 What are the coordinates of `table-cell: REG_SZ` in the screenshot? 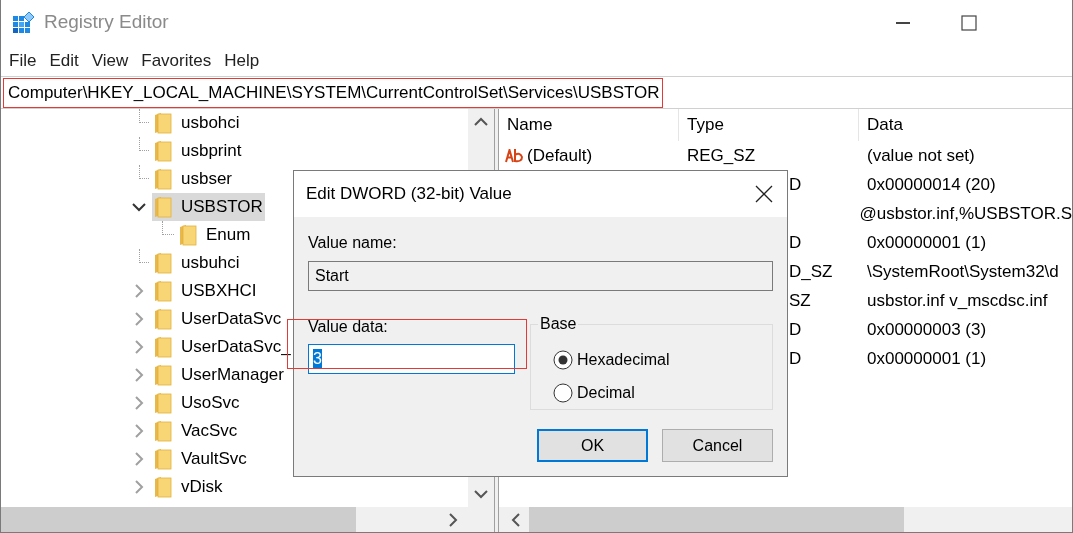 It's located at (721, 155).